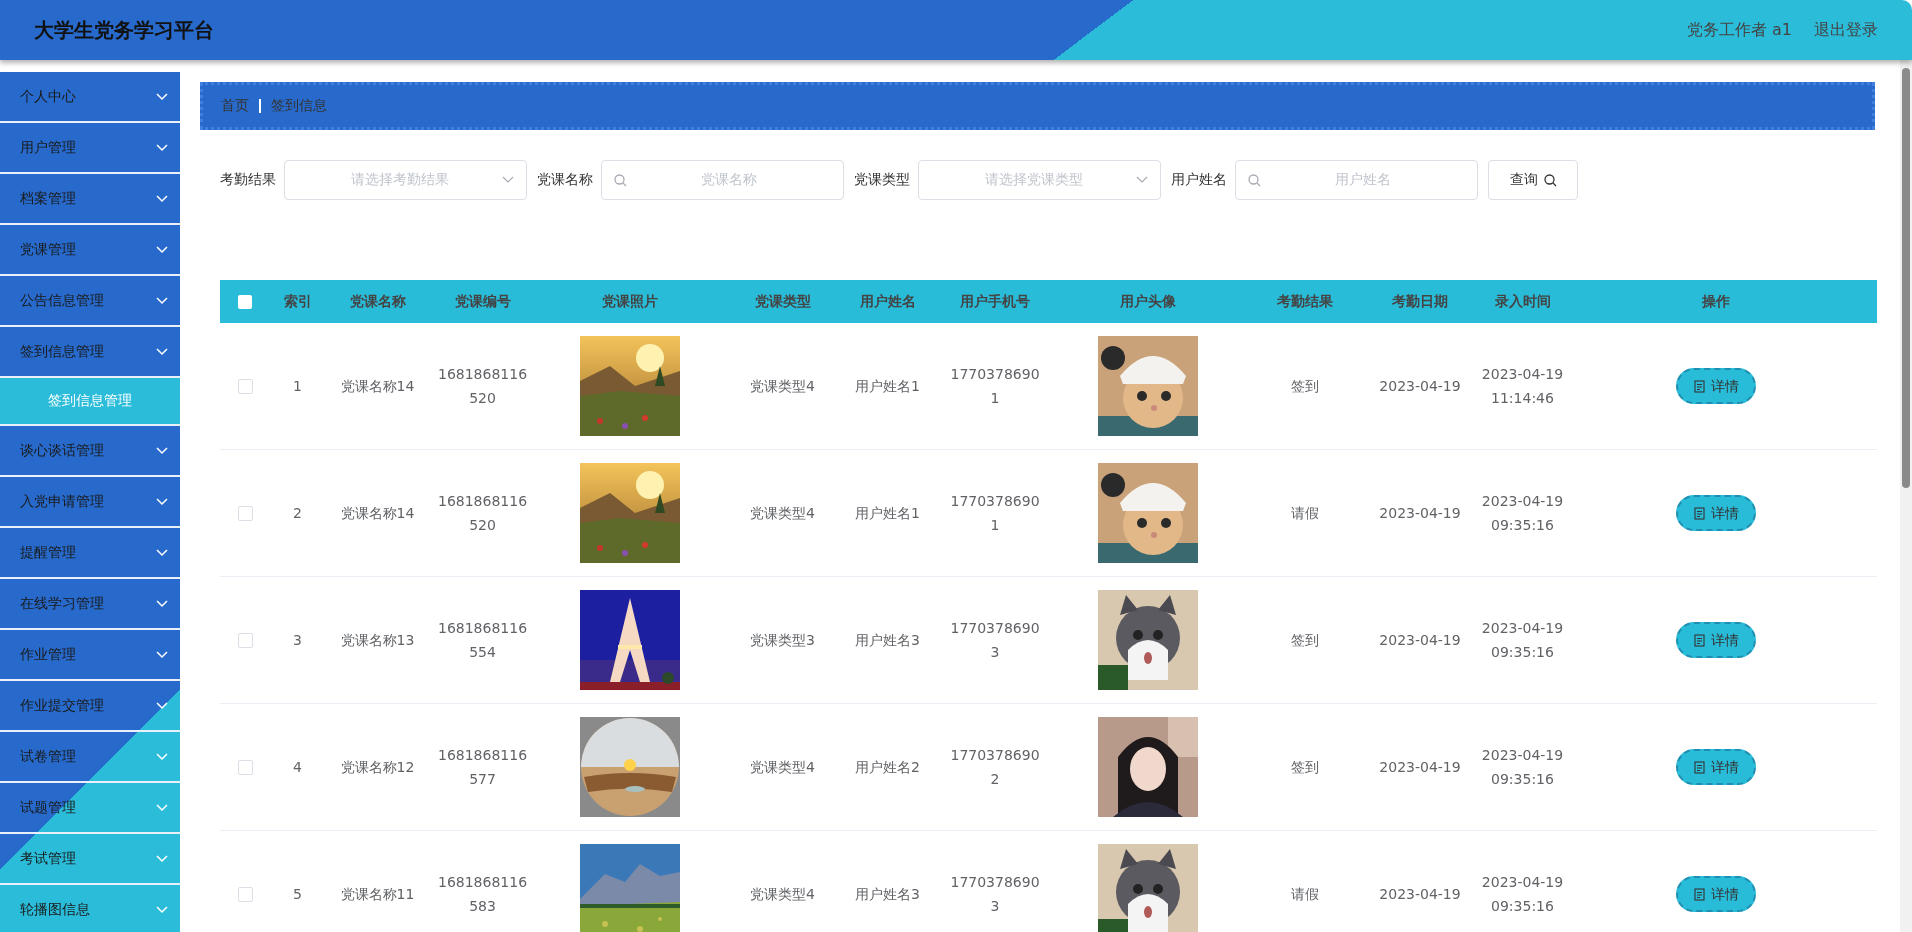 This screenshot has width=1912, height=932. Describe the element at coordinates (995, 386) in the screenshot. I see `table-cell-text: 17703786901` at that location.